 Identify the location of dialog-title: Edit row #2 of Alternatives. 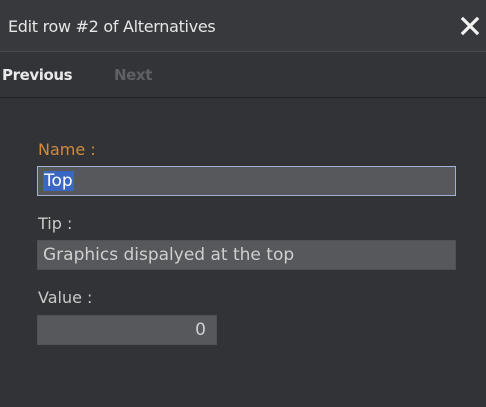
(112, 26).